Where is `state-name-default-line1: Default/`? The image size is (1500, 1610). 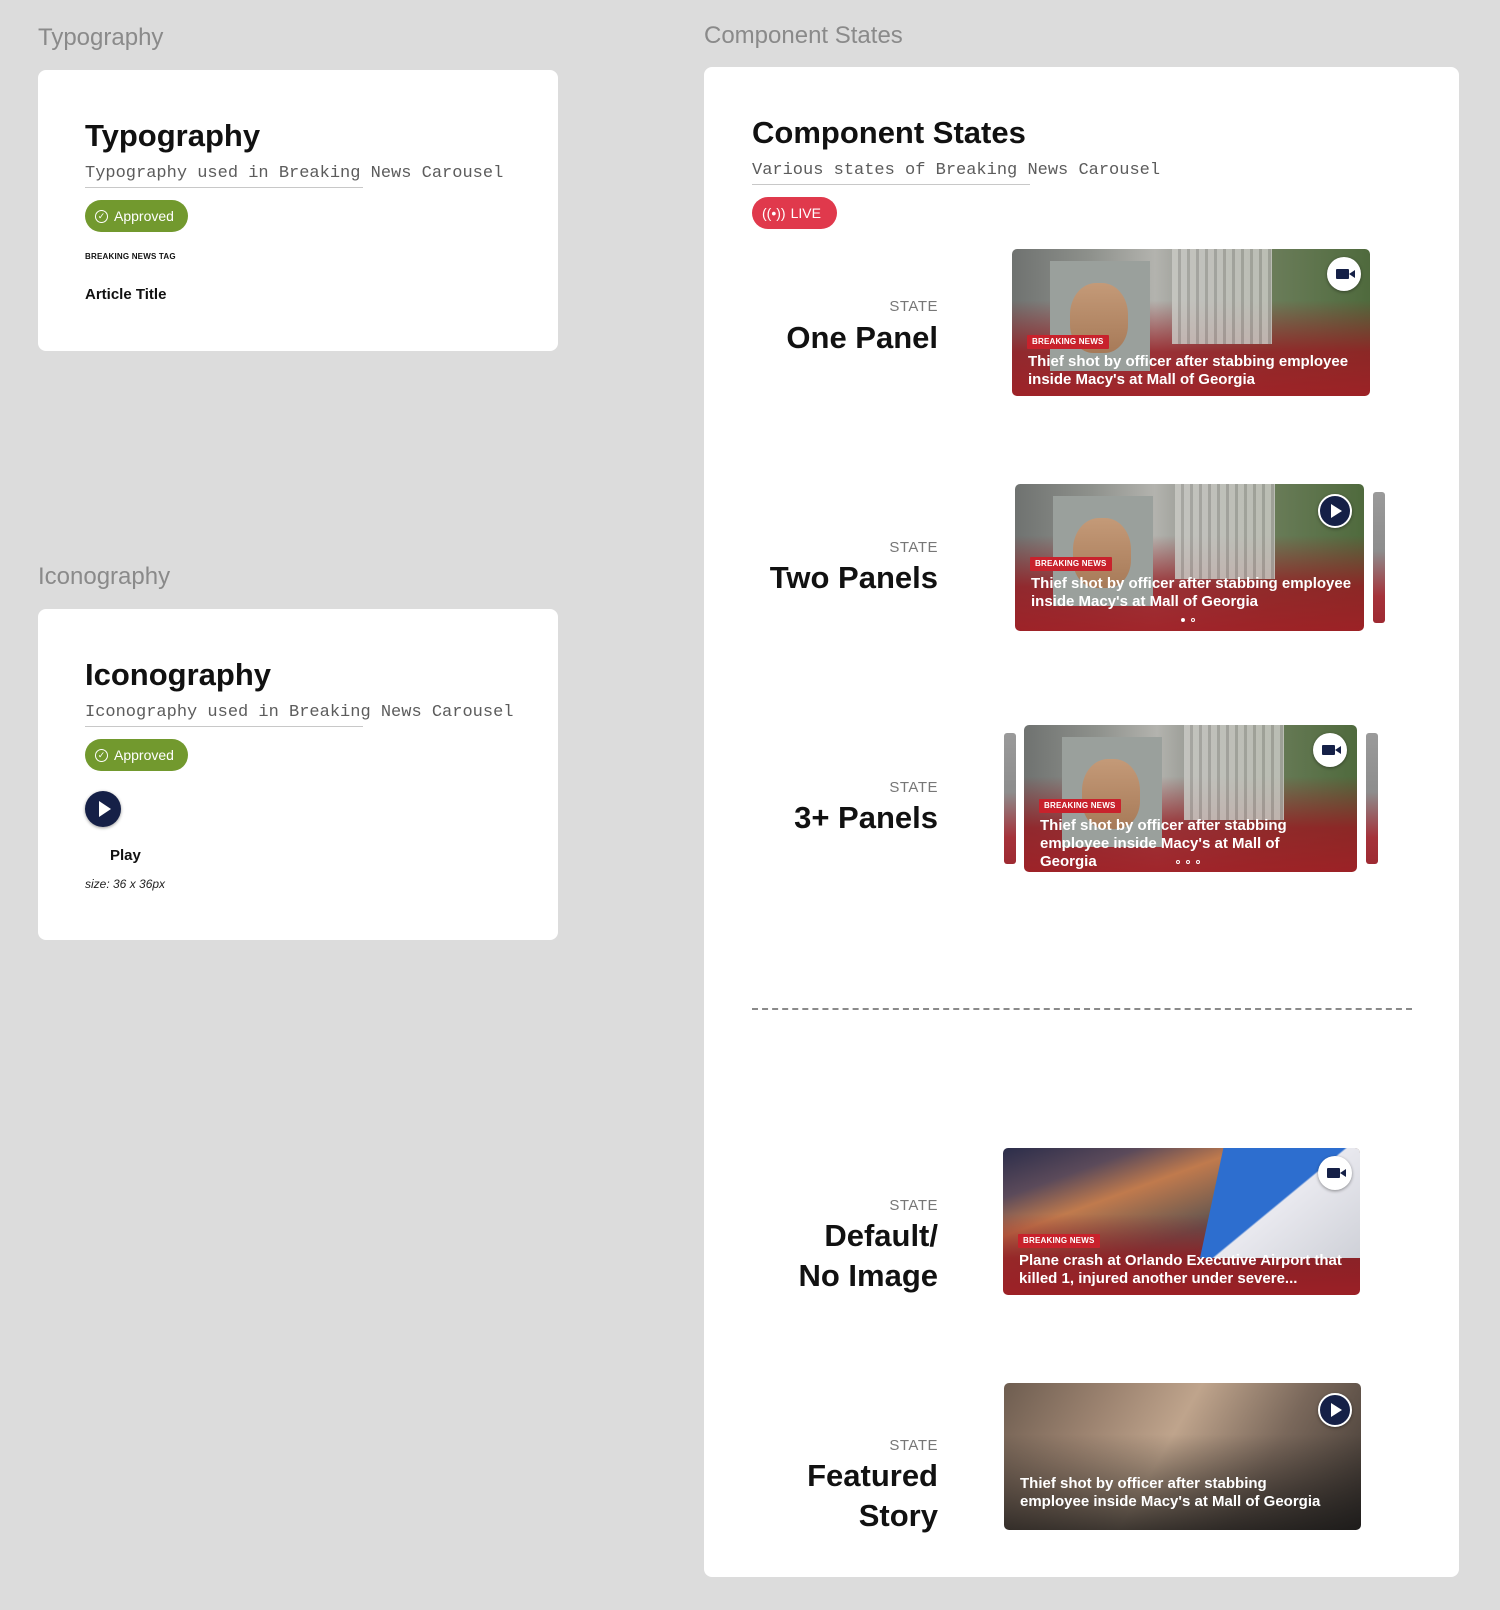 state-name-default-line1: Default/ is located at coordinates (881, 1235).